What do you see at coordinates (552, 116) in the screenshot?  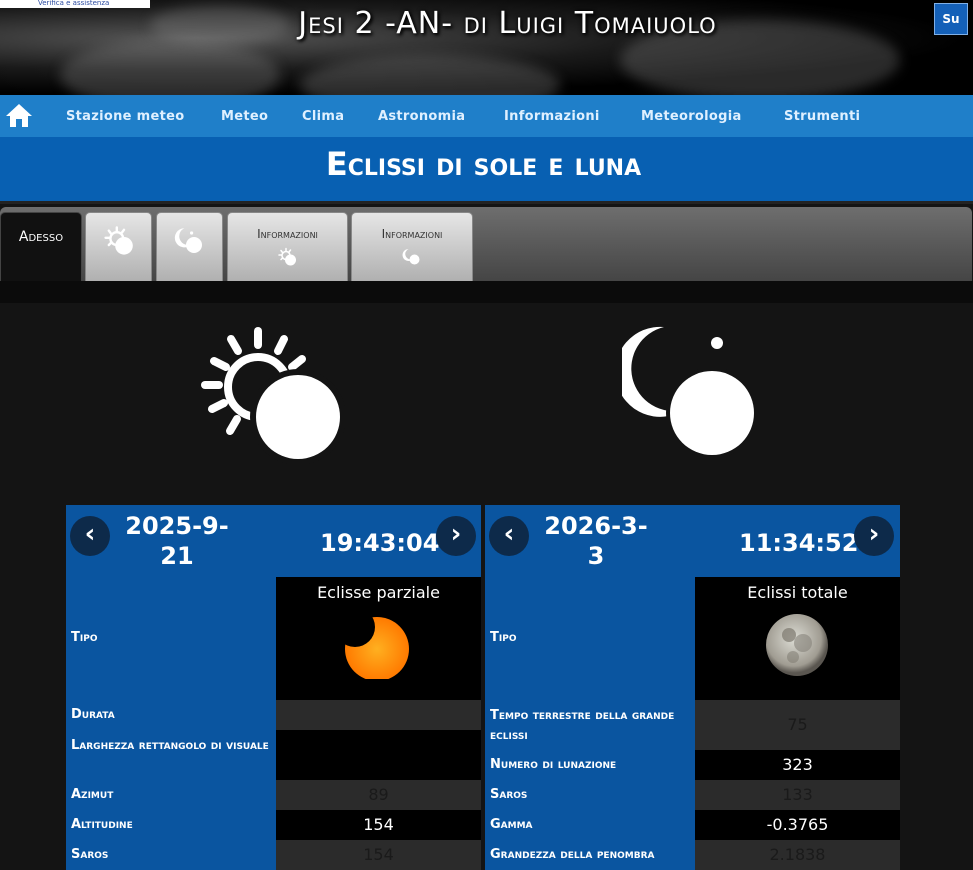 I see `nav-informazioni: Informazioni` at bounding box center [552, 116].